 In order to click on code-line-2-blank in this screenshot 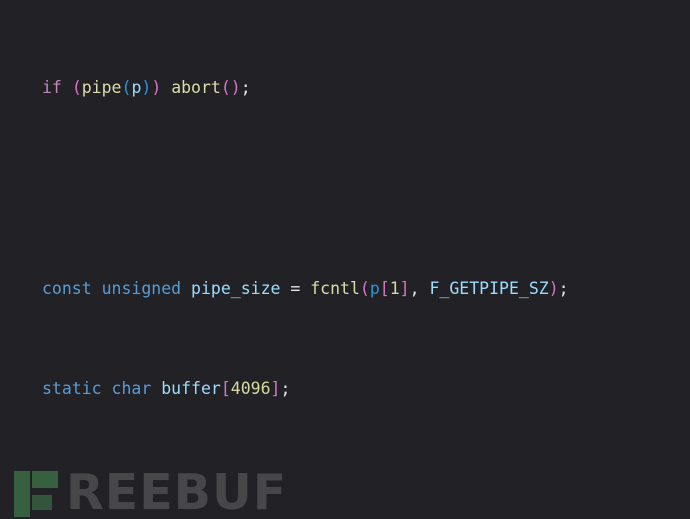, I will do `click(345, 188)`.